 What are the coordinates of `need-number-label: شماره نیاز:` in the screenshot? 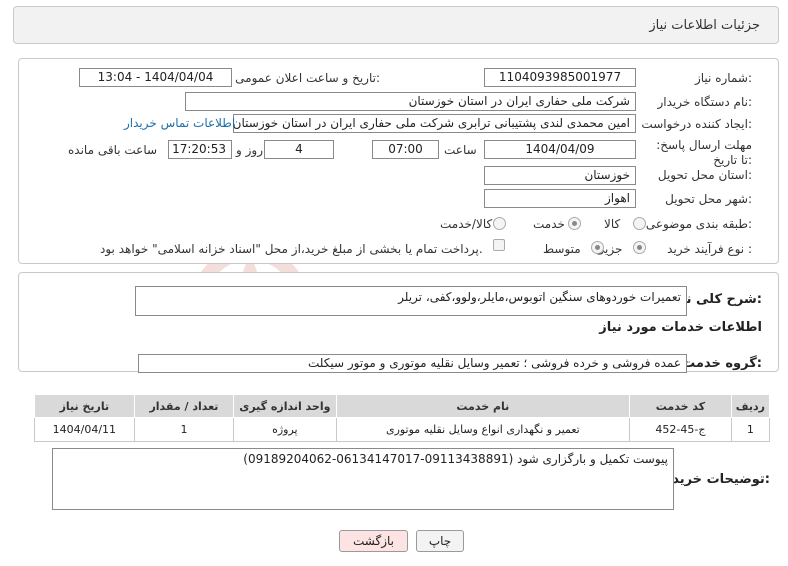 It's located at (723, 78).